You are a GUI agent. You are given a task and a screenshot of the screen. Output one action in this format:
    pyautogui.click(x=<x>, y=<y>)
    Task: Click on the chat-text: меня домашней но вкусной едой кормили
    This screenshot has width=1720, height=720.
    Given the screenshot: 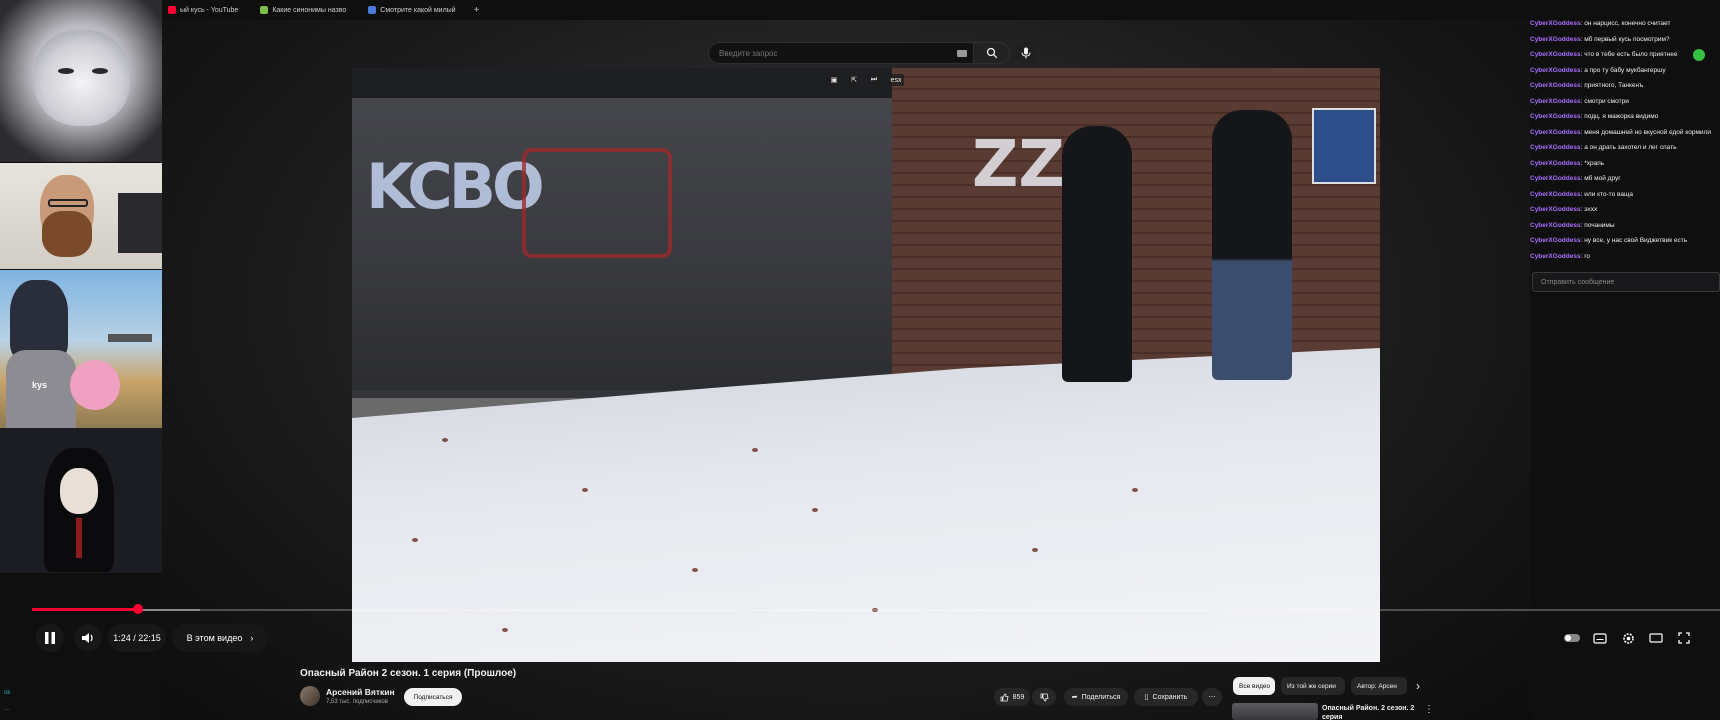 What is the action you would take?
    pyautogui.click(x=1647, y=132)
    